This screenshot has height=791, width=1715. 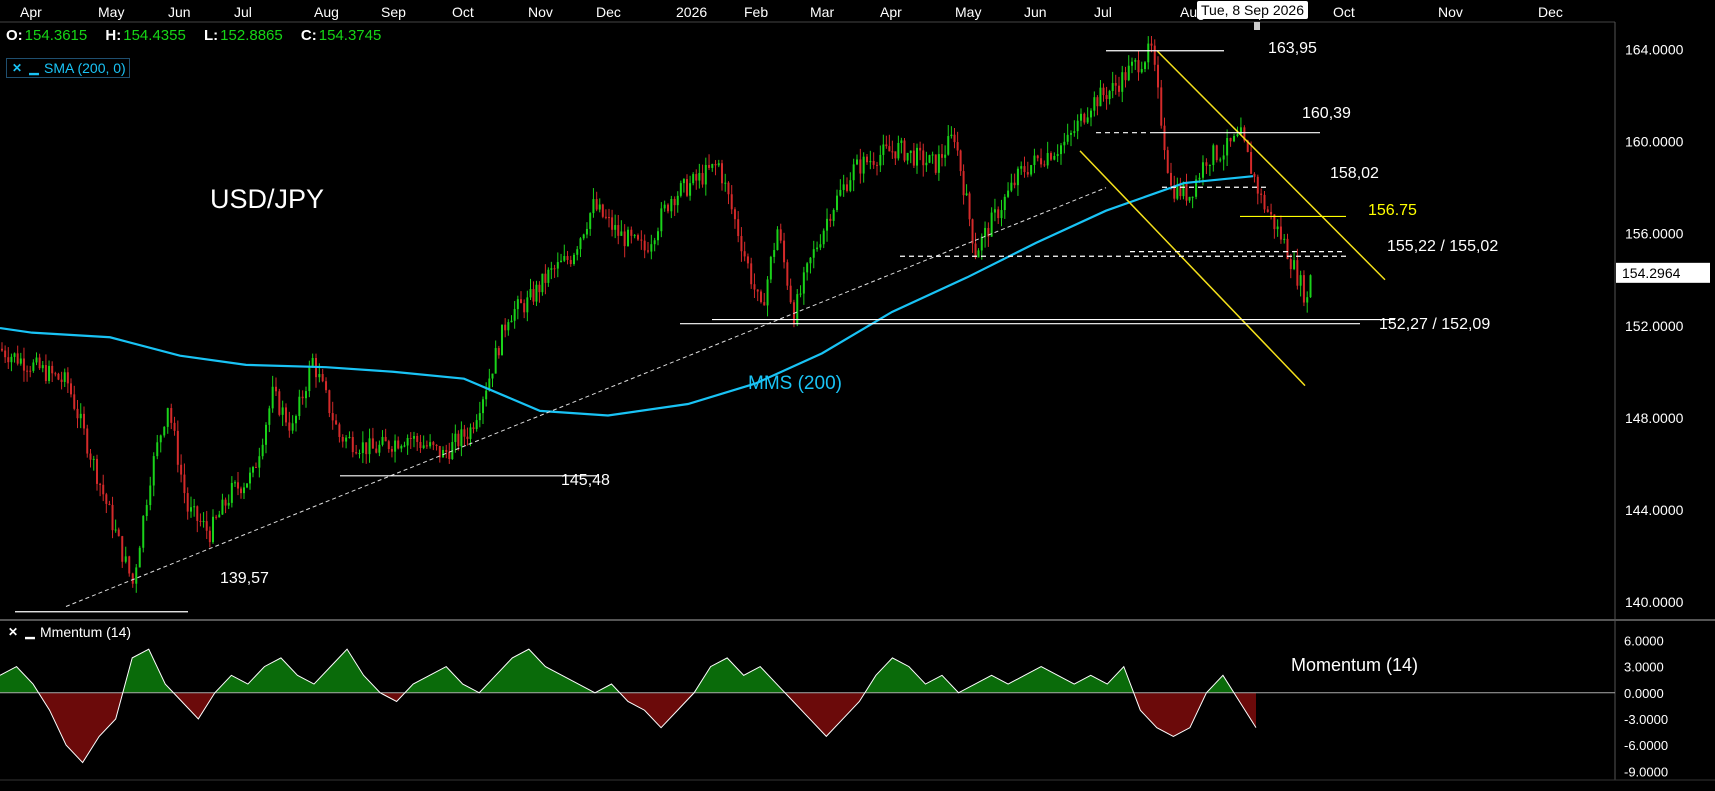 I want to click on momentum-y-tick-label: 6.0000, so click(x=1644, y=640).